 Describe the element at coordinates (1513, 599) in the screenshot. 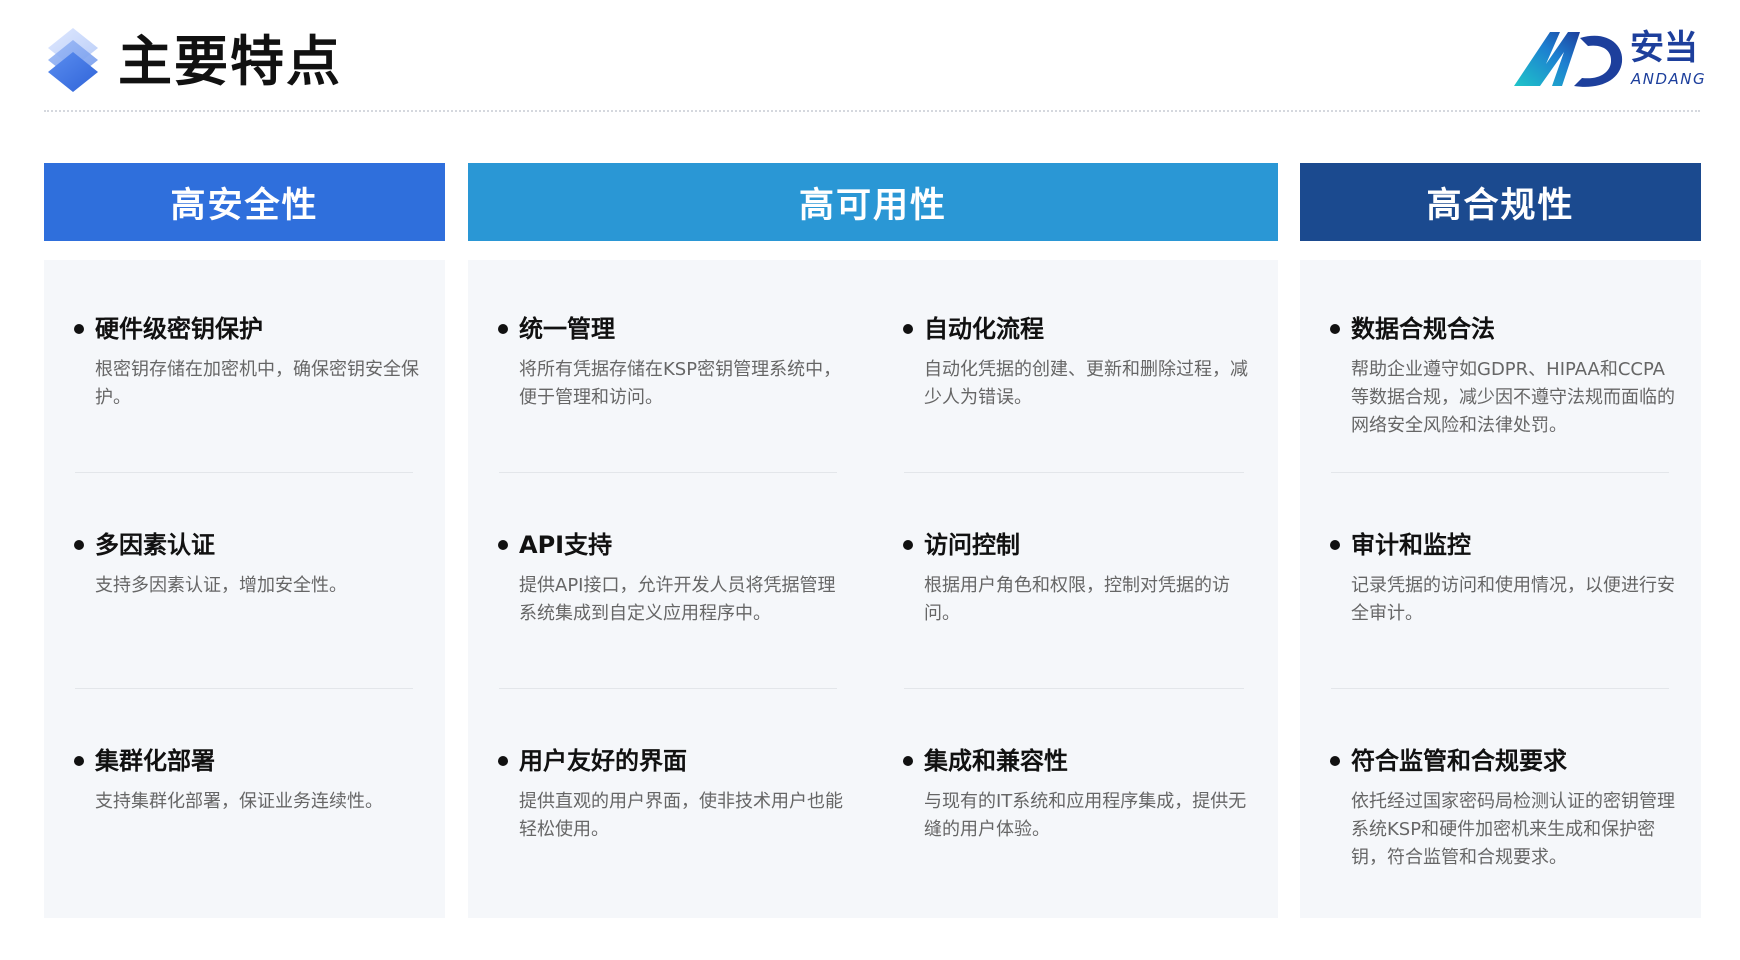

I see `feature-description: 记录凭据的访问和使用情况，以便进行安全审计。` at that location.